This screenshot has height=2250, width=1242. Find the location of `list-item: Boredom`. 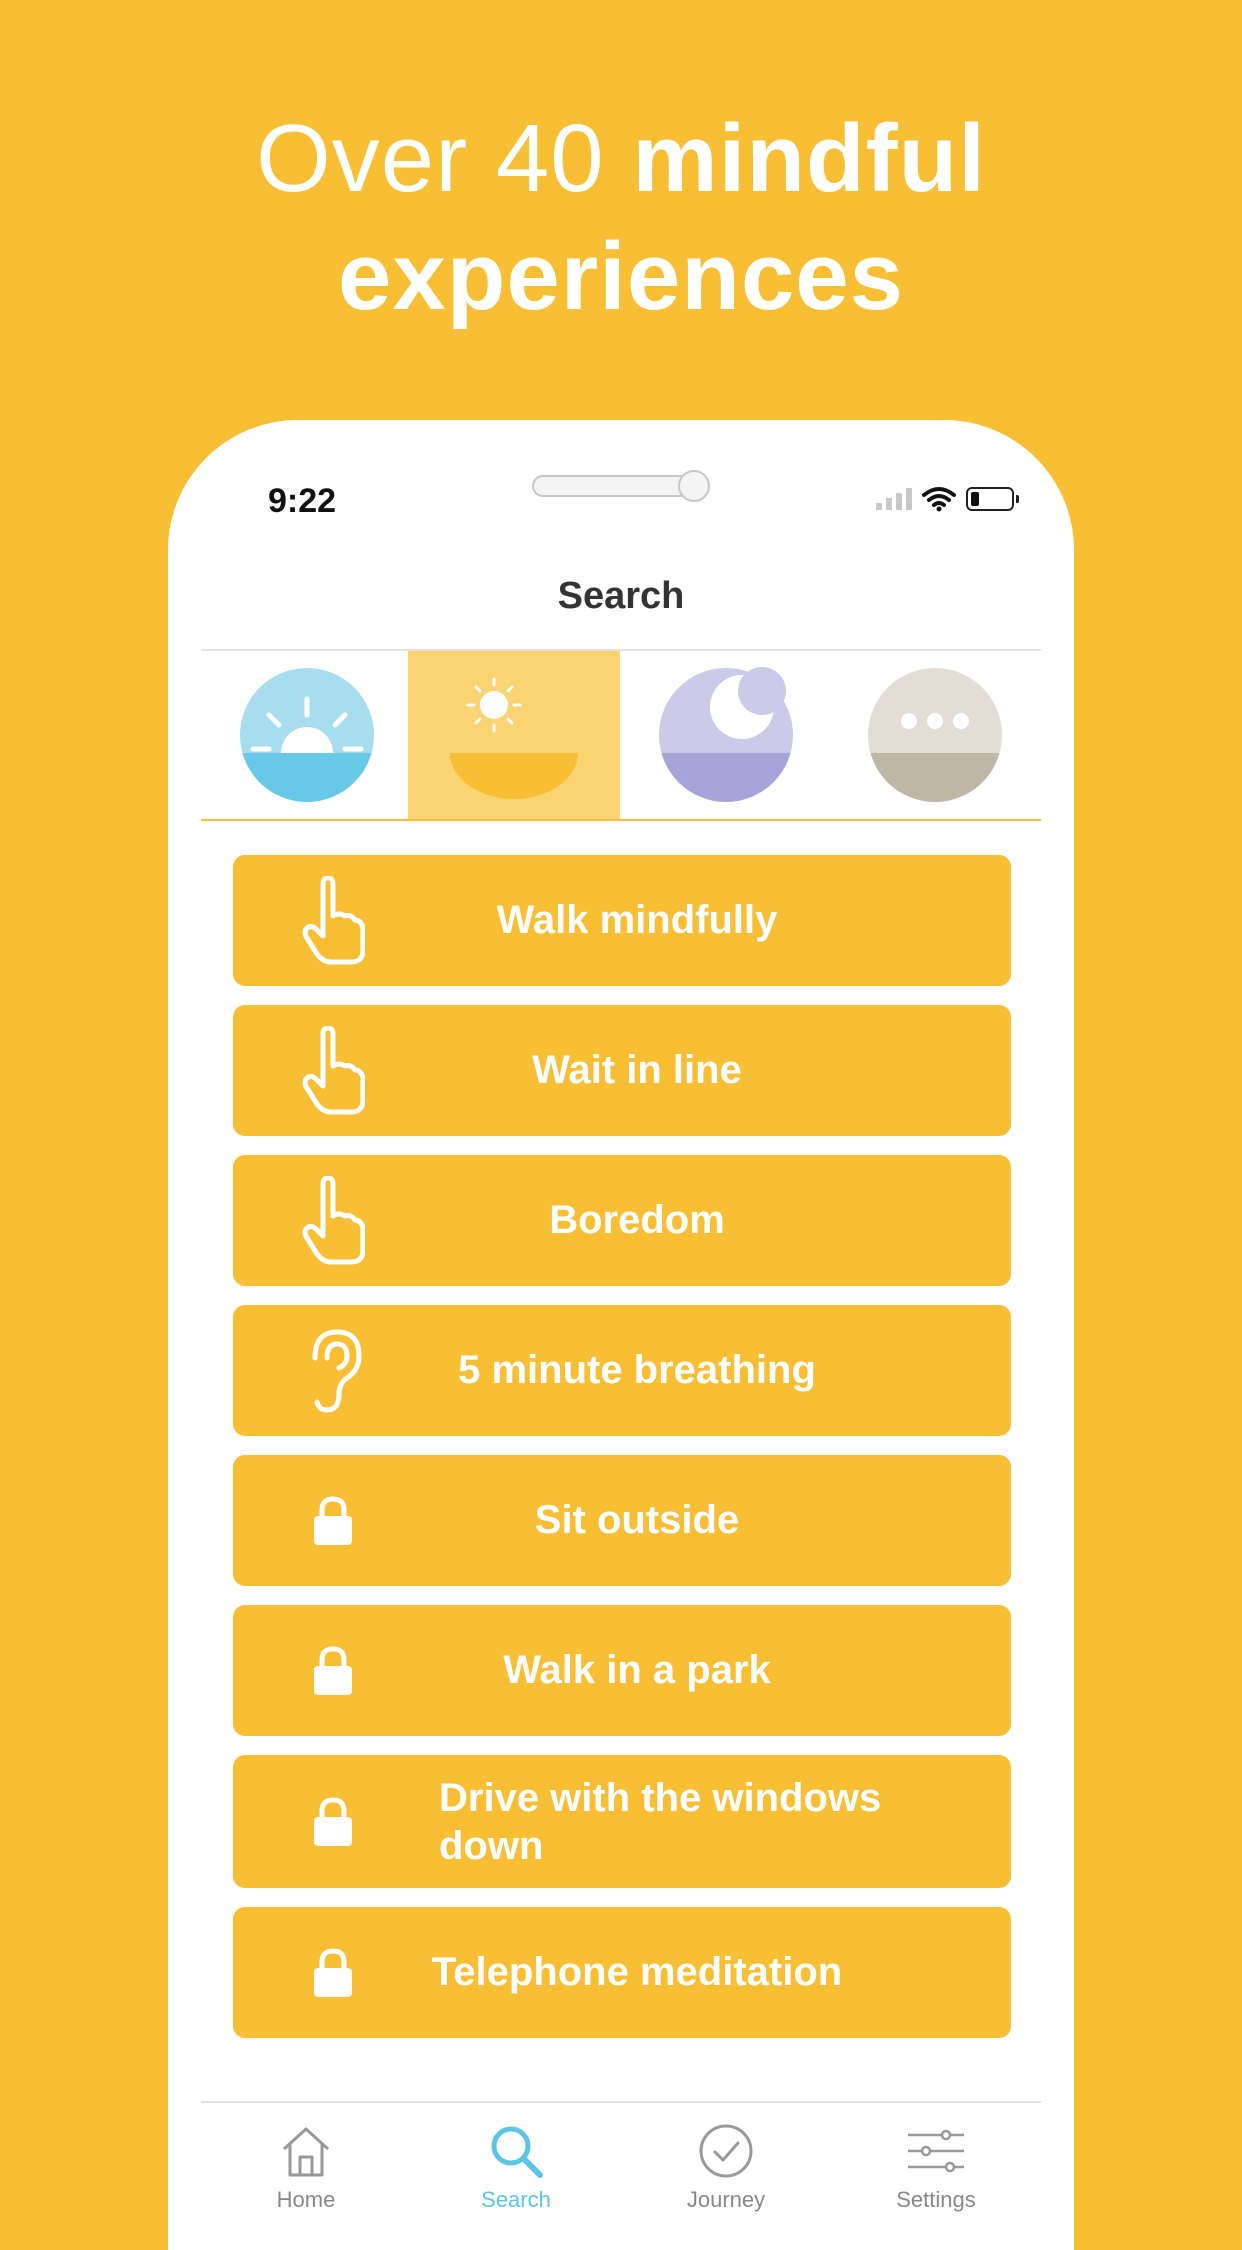

list-item: Boredom is located at coordinates (622, 1220).